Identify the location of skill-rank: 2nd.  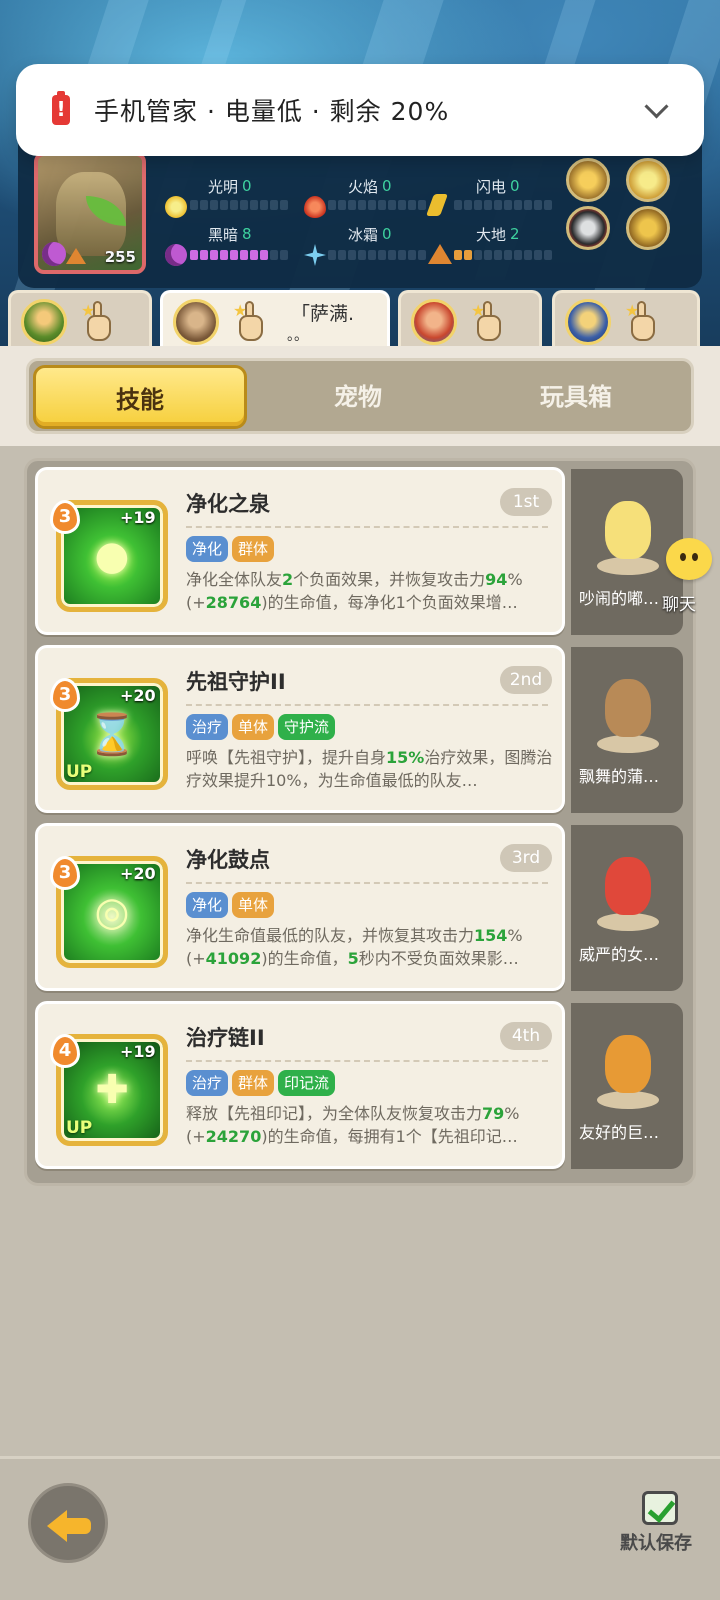
(526, 680).